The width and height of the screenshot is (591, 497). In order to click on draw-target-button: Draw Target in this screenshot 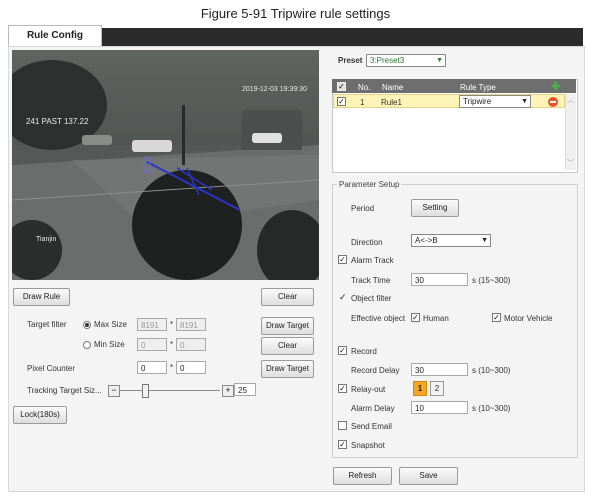, I will do `click(287, 326)`.